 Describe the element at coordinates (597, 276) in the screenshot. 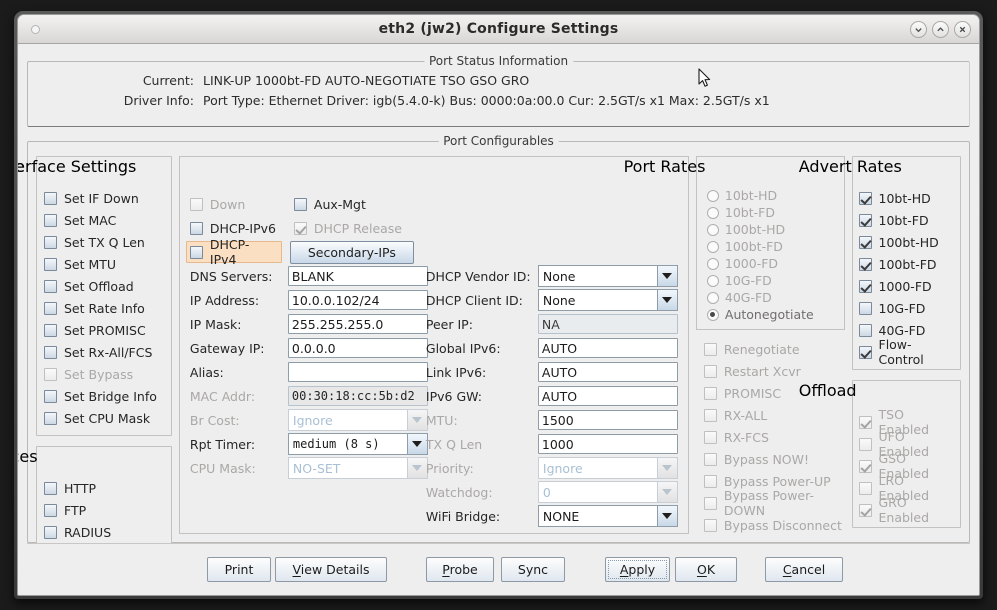

I see `combo-value: None` at that location.